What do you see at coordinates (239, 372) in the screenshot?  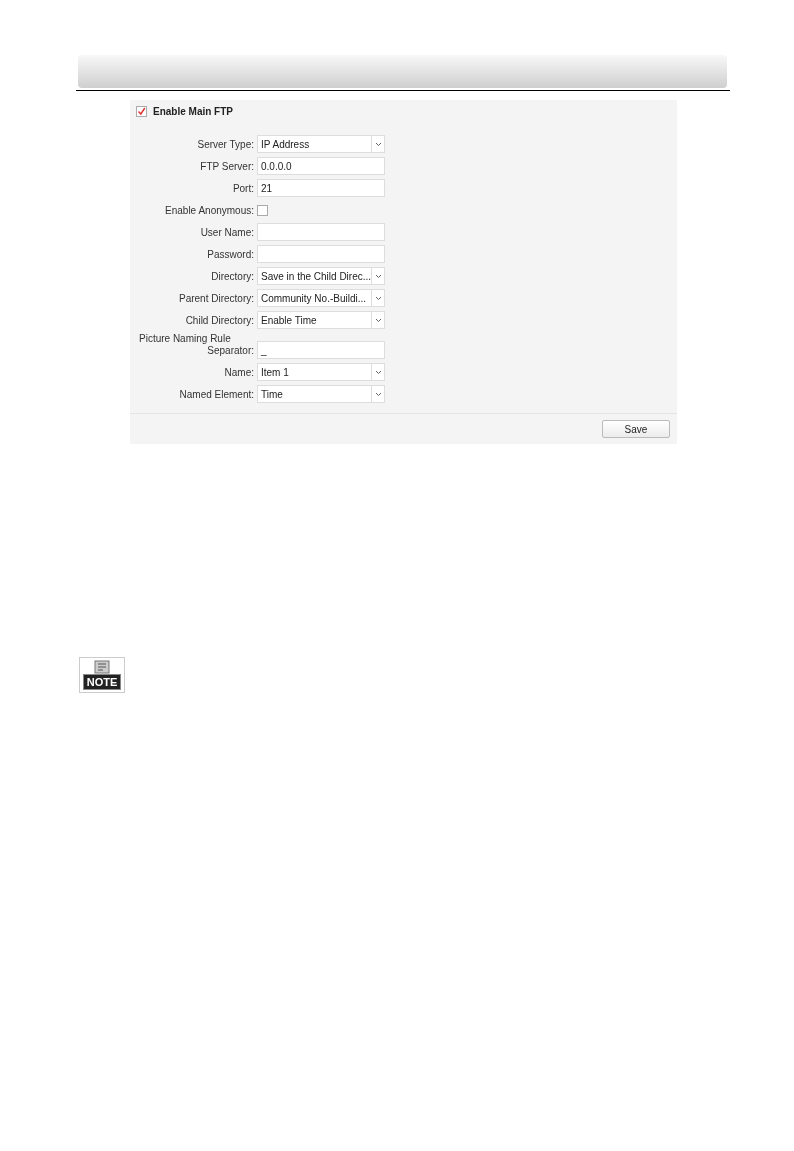 I see `field-label: Name:` at bounding box center [239, 372].